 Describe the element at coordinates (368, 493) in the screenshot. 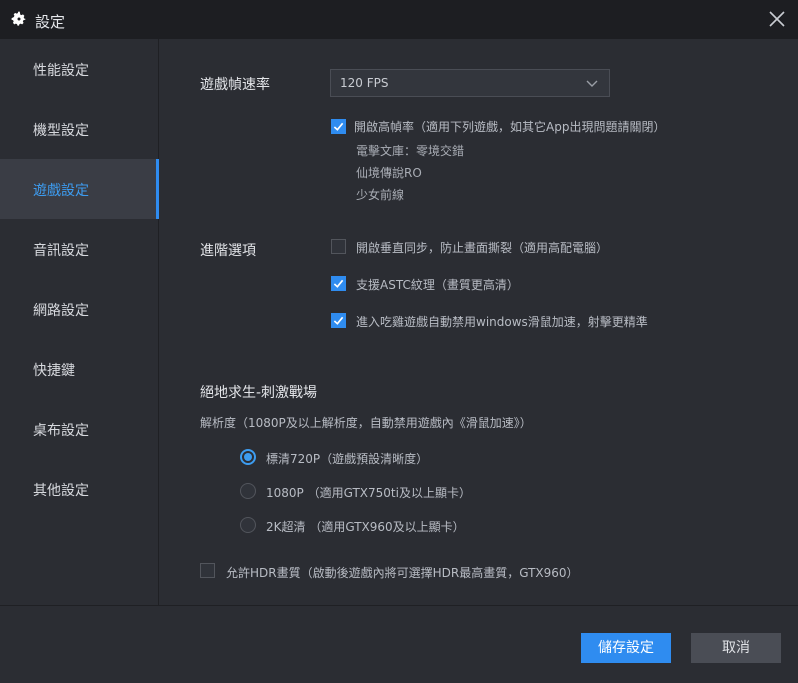

I see `resolution-label-1080p: 1080P （適用GTX750ti及以上顯卡）` at that location.